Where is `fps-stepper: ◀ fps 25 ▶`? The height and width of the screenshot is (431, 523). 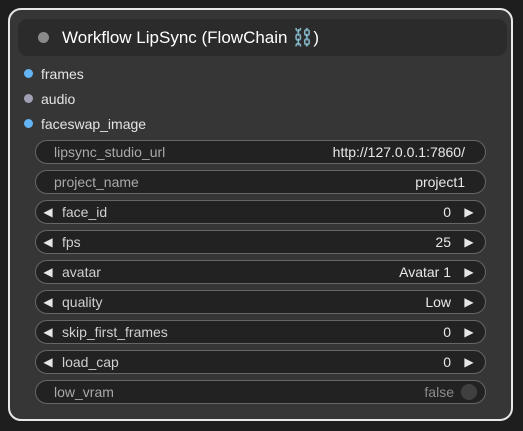
fps-stepper: ◀ fps 25 ▶ is located at coordinates (260, 242).